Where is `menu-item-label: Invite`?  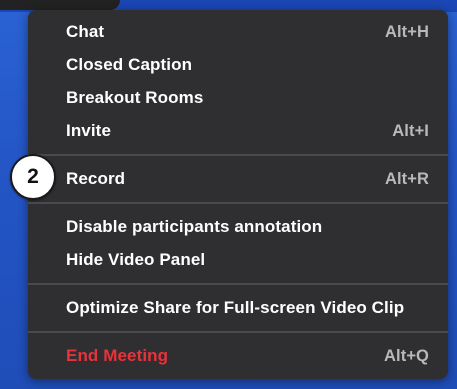
menu-item-label: Invite is located at coordinates (89, 130).